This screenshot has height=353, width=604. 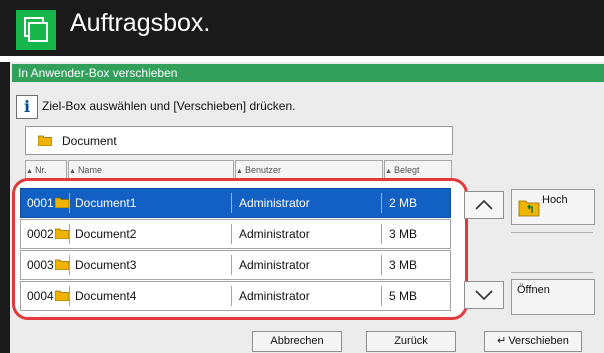 I want to click on table-row: 0001 Document1 Administrator 2 MB, so click(x=235, y=203).